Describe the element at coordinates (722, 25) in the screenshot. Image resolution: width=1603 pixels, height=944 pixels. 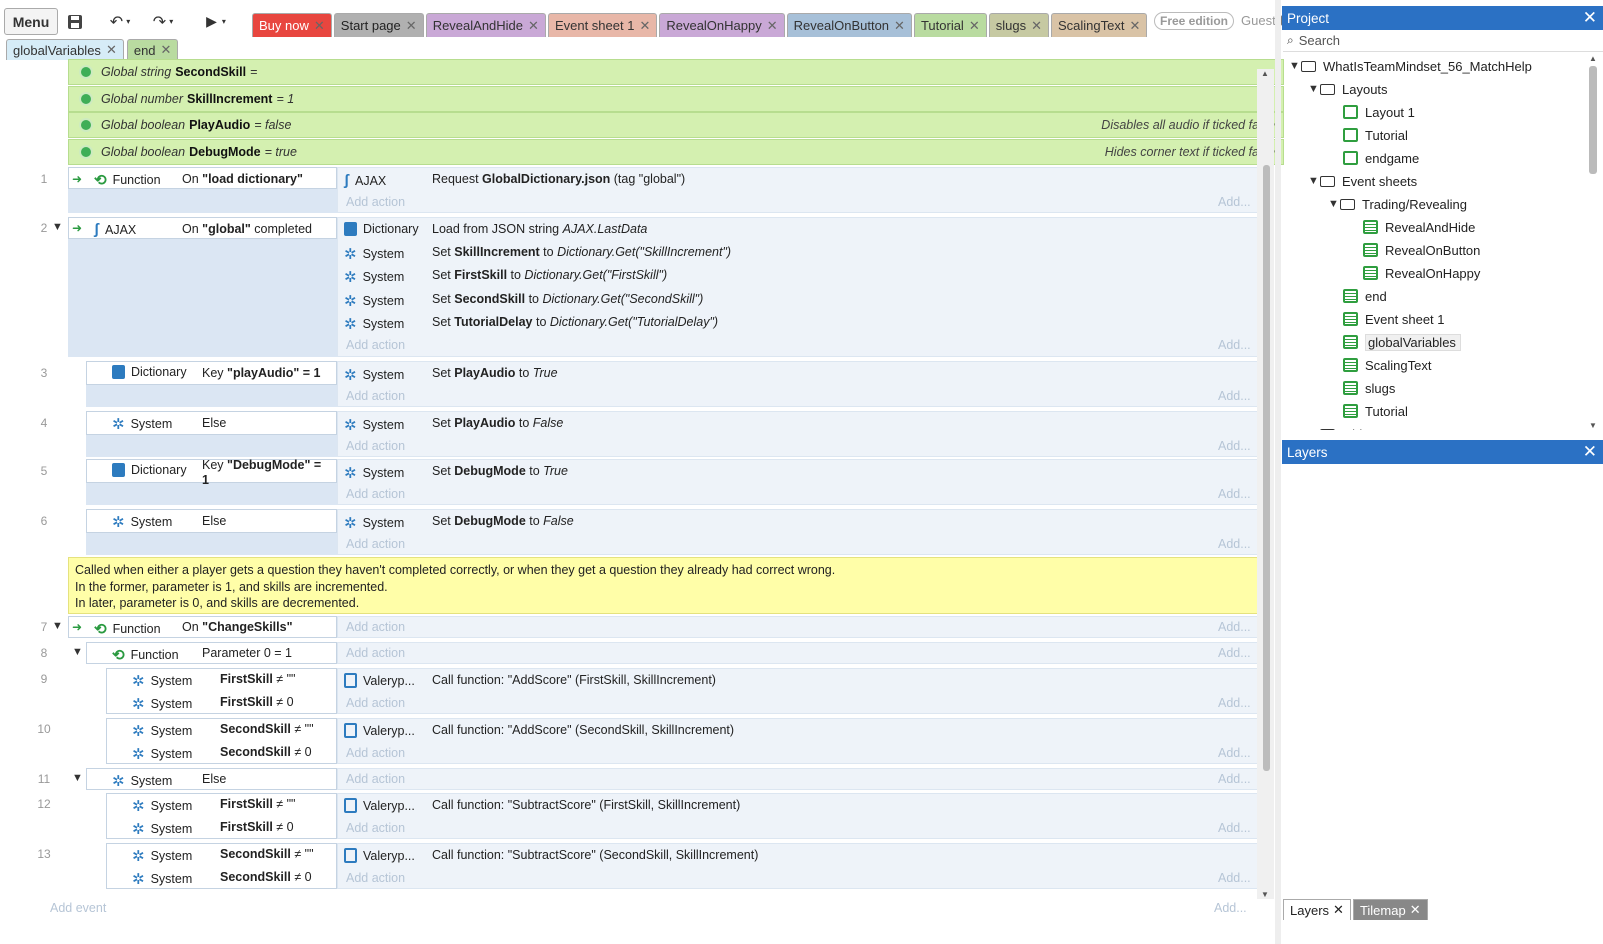
I see `tab-4: RevealOnHappy ✕` at that location.